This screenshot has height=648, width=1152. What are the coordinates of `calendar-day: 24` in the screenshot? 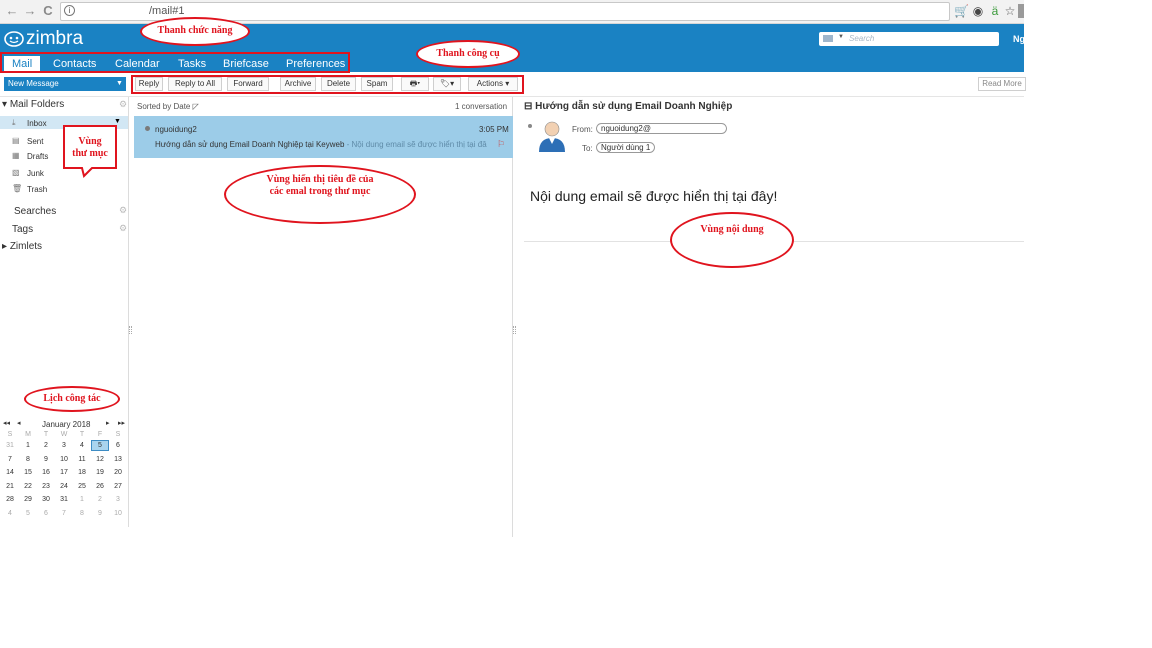 It's located at (64, 486).